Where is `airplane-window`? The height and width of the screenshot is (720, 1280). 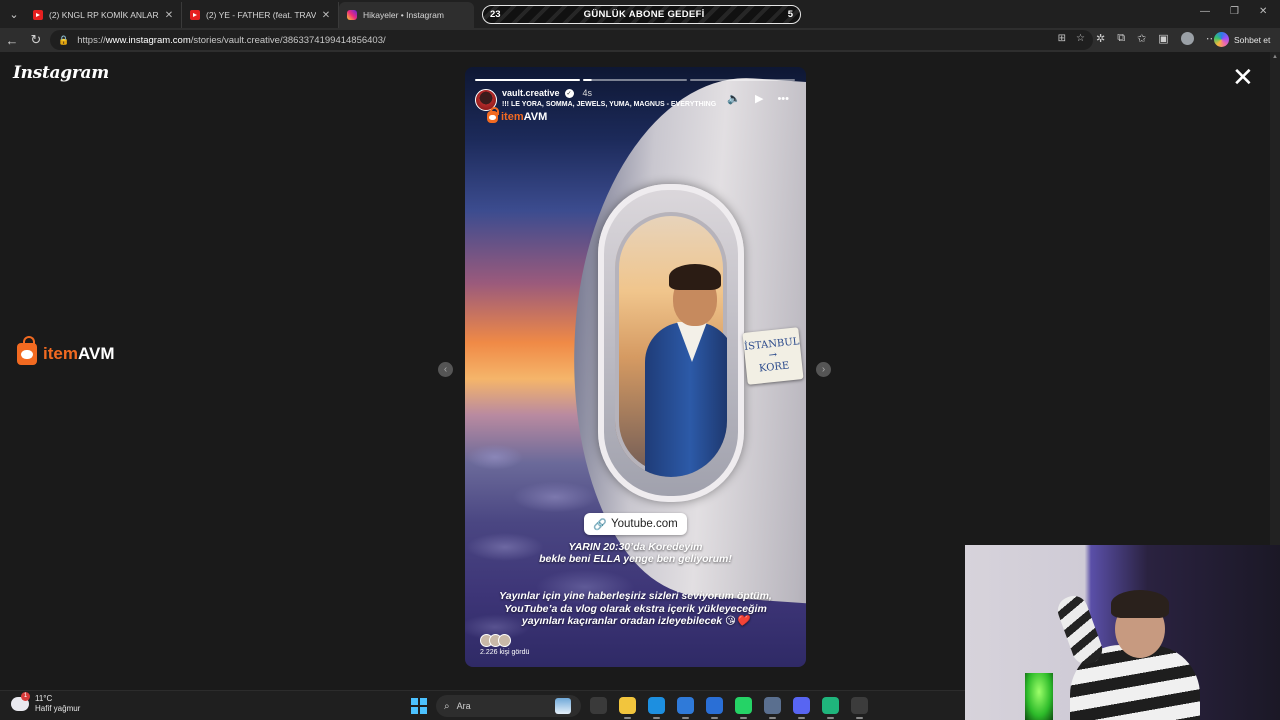
airplane-window is located at coordinates (671, 344).